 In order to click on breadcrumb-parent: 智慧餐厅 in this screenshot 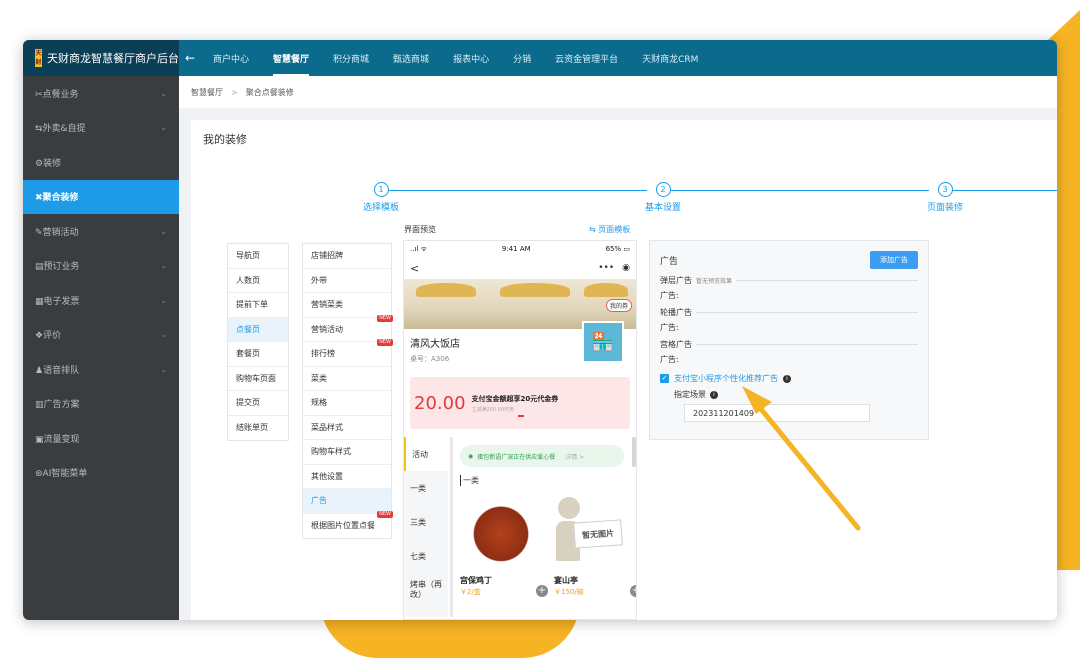, I will do `click(207, 92)`.